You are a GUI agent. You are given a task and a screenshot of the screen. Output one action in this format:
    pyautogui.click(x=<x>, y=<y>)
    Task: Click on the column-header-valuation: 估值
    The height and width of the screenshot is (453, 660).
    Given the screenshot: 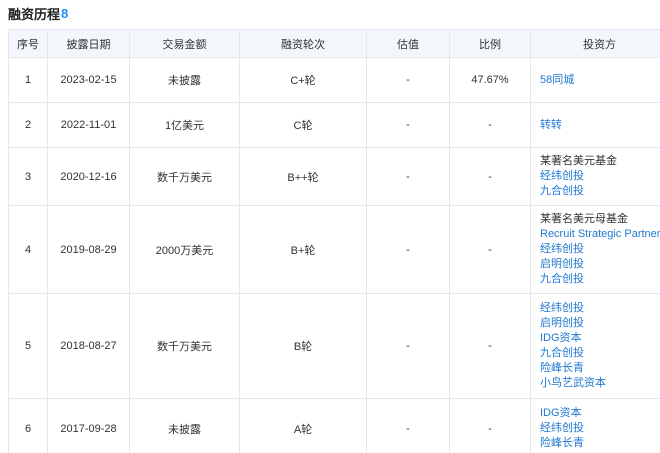 What is the action you would take?
    pyautogui.click(x=408, y=43)
    